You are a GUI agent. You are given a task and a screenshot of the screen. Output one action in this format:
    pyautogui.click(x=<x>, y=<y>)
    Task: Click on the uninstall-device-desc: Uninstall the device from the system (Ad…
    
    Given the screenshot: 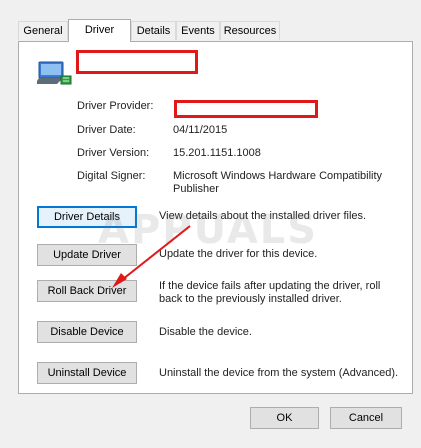 What is the action you would take?
    pyautogui.click(x=279, y=373)
    